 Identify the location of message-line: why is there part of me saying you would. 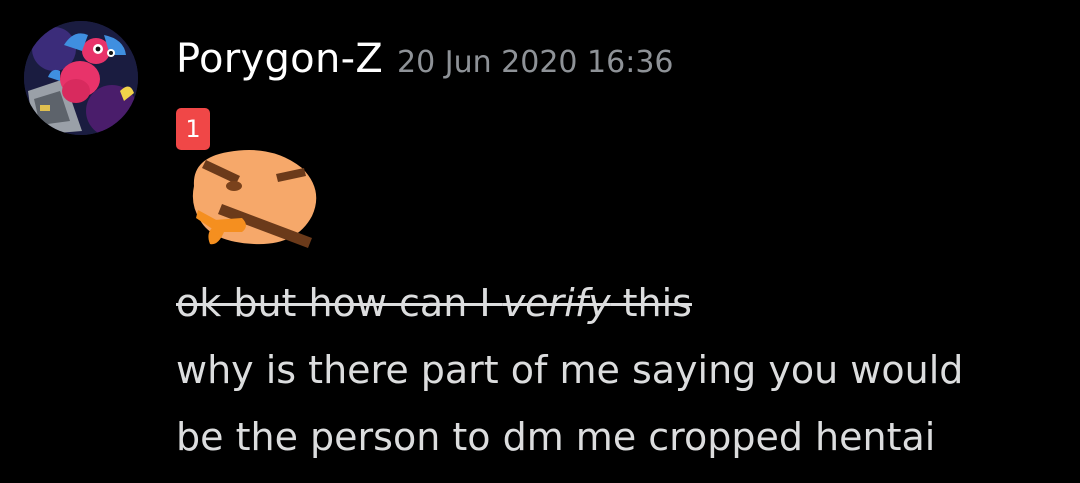
(570, 370).